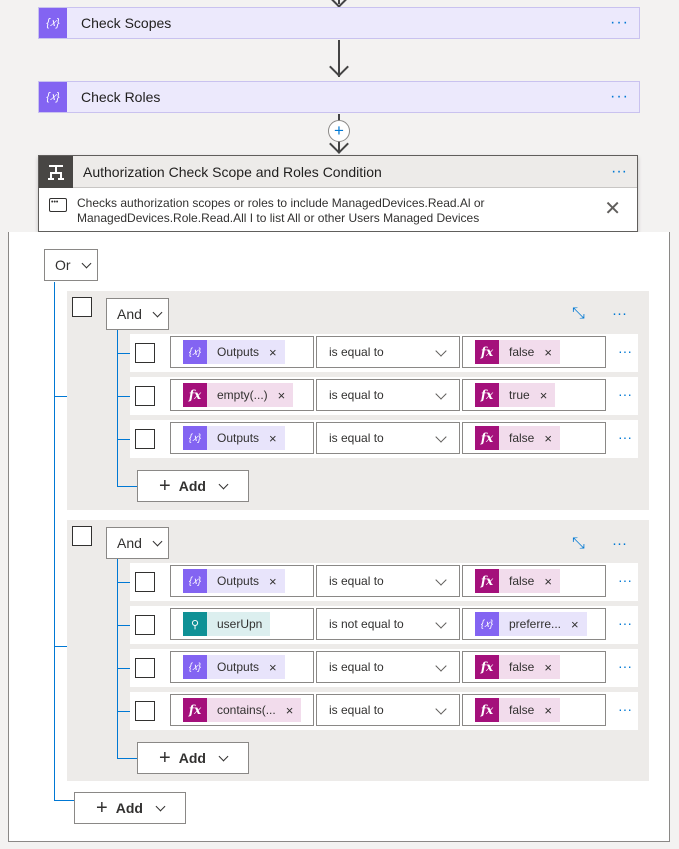  What do you see at coordinates (130, 808) in the screenshot?
I see `add-root-condition-button: + Add` at bounding box center [130, 808].